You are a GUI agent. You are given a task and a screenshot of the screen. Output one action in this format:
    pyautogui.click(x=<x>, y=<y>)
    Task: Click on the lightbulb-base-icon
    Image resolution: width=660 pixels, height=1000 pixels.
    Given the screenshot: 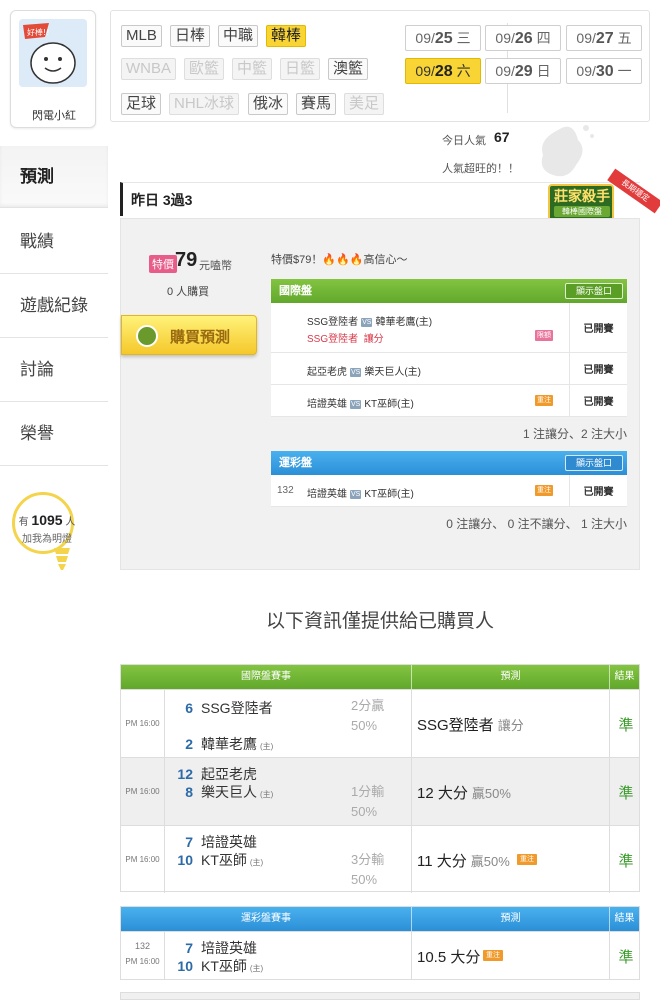 What is the action you would take?
    pyautogui.click(x=62, y=559)
    